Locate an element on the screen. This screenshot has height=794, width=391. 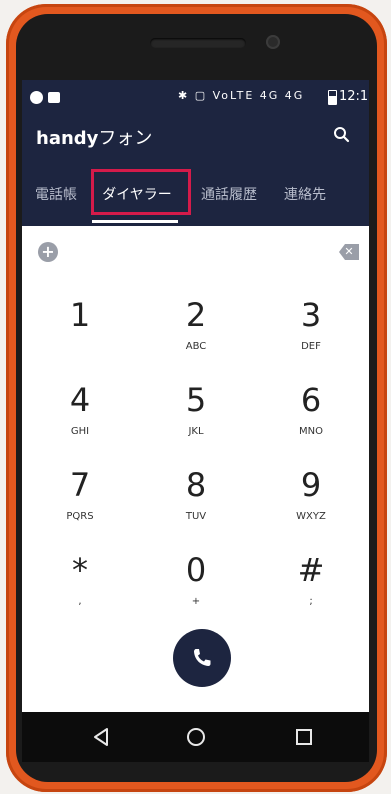
tab-phonebook: 電話帳 is located at coordinates (56, 195).